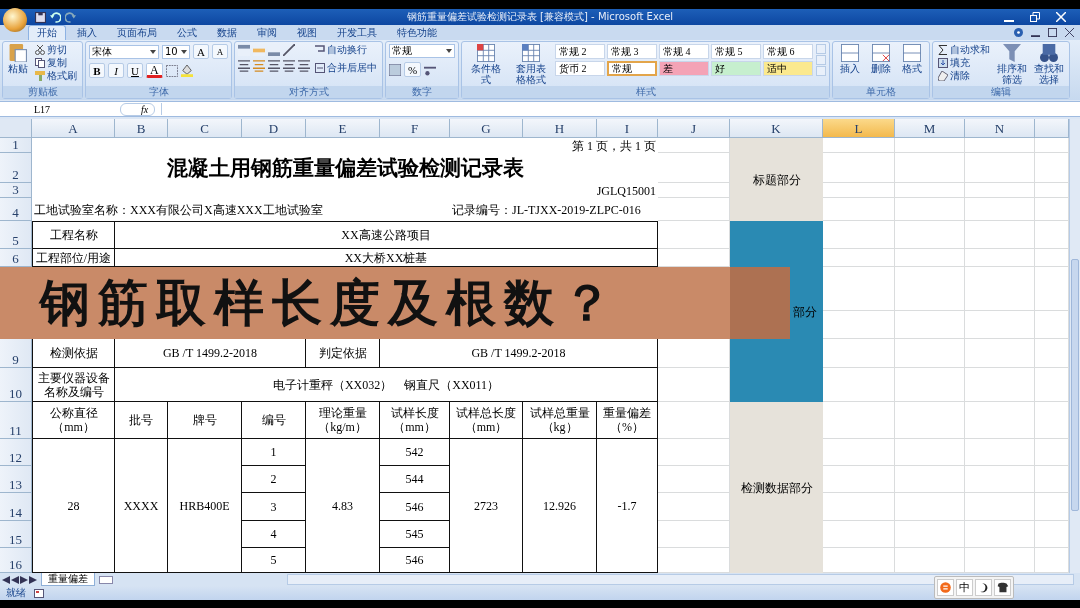 This screenshot has height=608, width=1080. Describe the element at coordinates (684, 68) in the screenshot. I see `cell-style-item: 差` at that location.